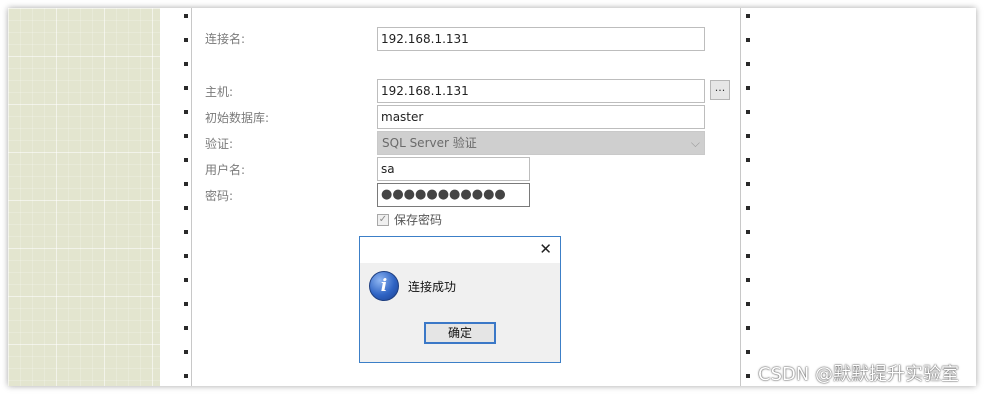  I want to click on info-icon: i, so click(384, 286).